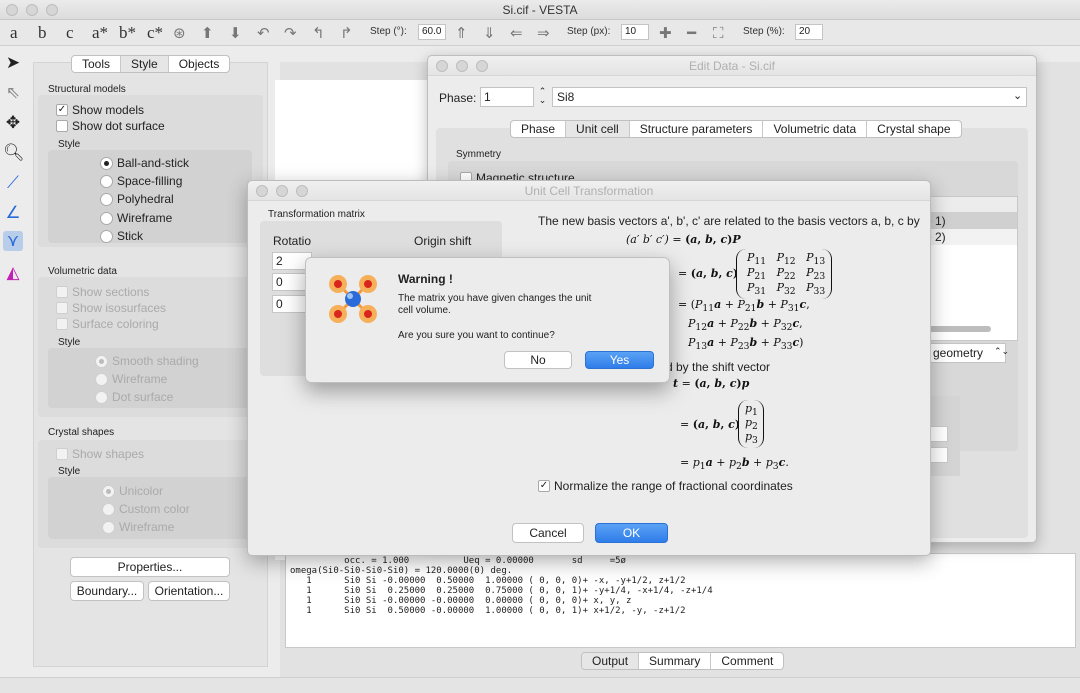 The height and width of the screenshot is (693, 1080). What do you see at coordinates (207, 33) in the screenshot?
I see `rotate-up-icon: ⬆` at bounding box center [207, 33].